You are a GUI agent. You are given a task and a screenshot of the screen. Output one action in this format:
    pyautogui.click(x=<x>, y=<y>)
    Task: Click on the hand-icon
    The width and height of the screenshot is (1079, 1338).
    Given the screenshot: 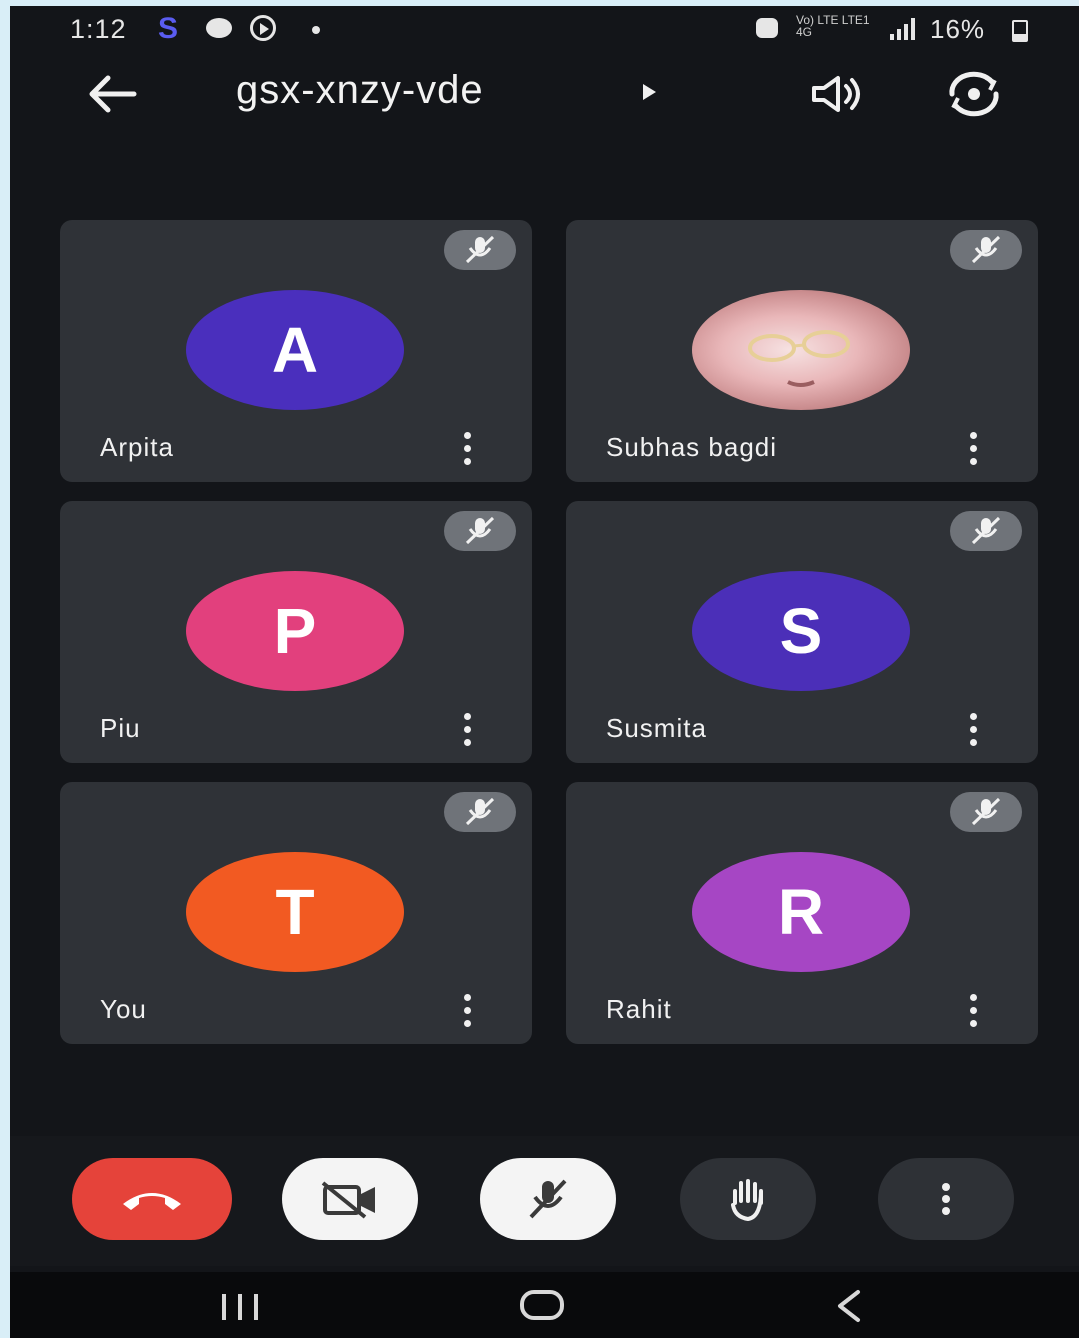 What is the action you would take?
    pyautogui.click(x=747, y=1200)
    